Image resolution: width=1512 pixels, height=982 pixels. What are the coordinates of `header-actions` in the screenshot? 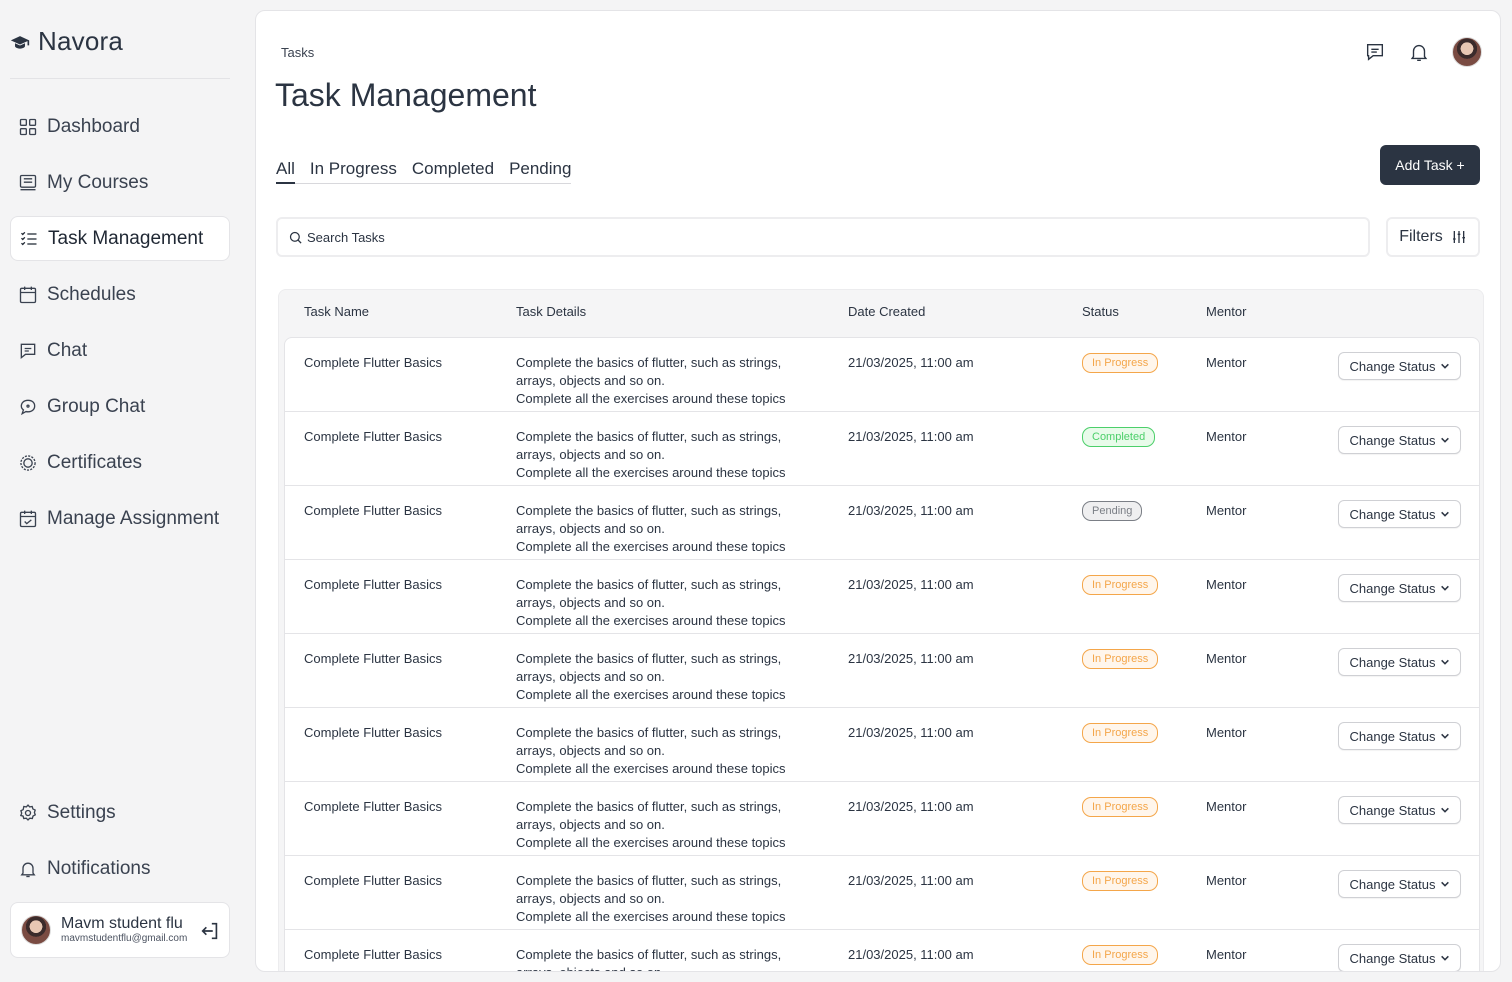 It's located at (1423, 52).